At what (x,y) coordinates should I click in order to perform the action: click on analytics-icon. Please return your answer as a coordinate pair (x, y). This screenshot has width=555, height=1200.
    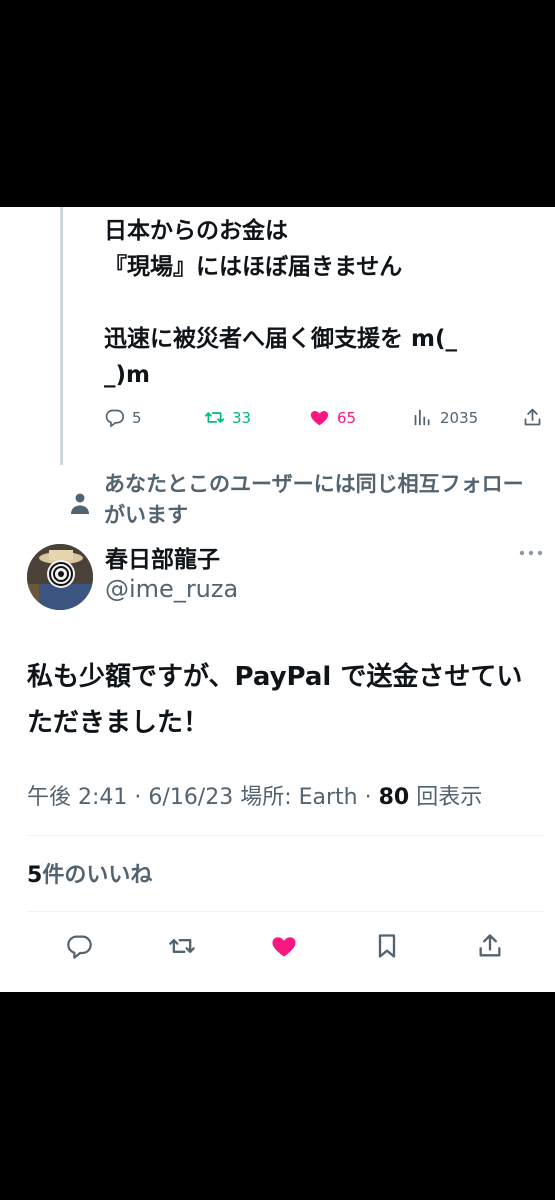
    Looking at the image, I should click on (422, 417).